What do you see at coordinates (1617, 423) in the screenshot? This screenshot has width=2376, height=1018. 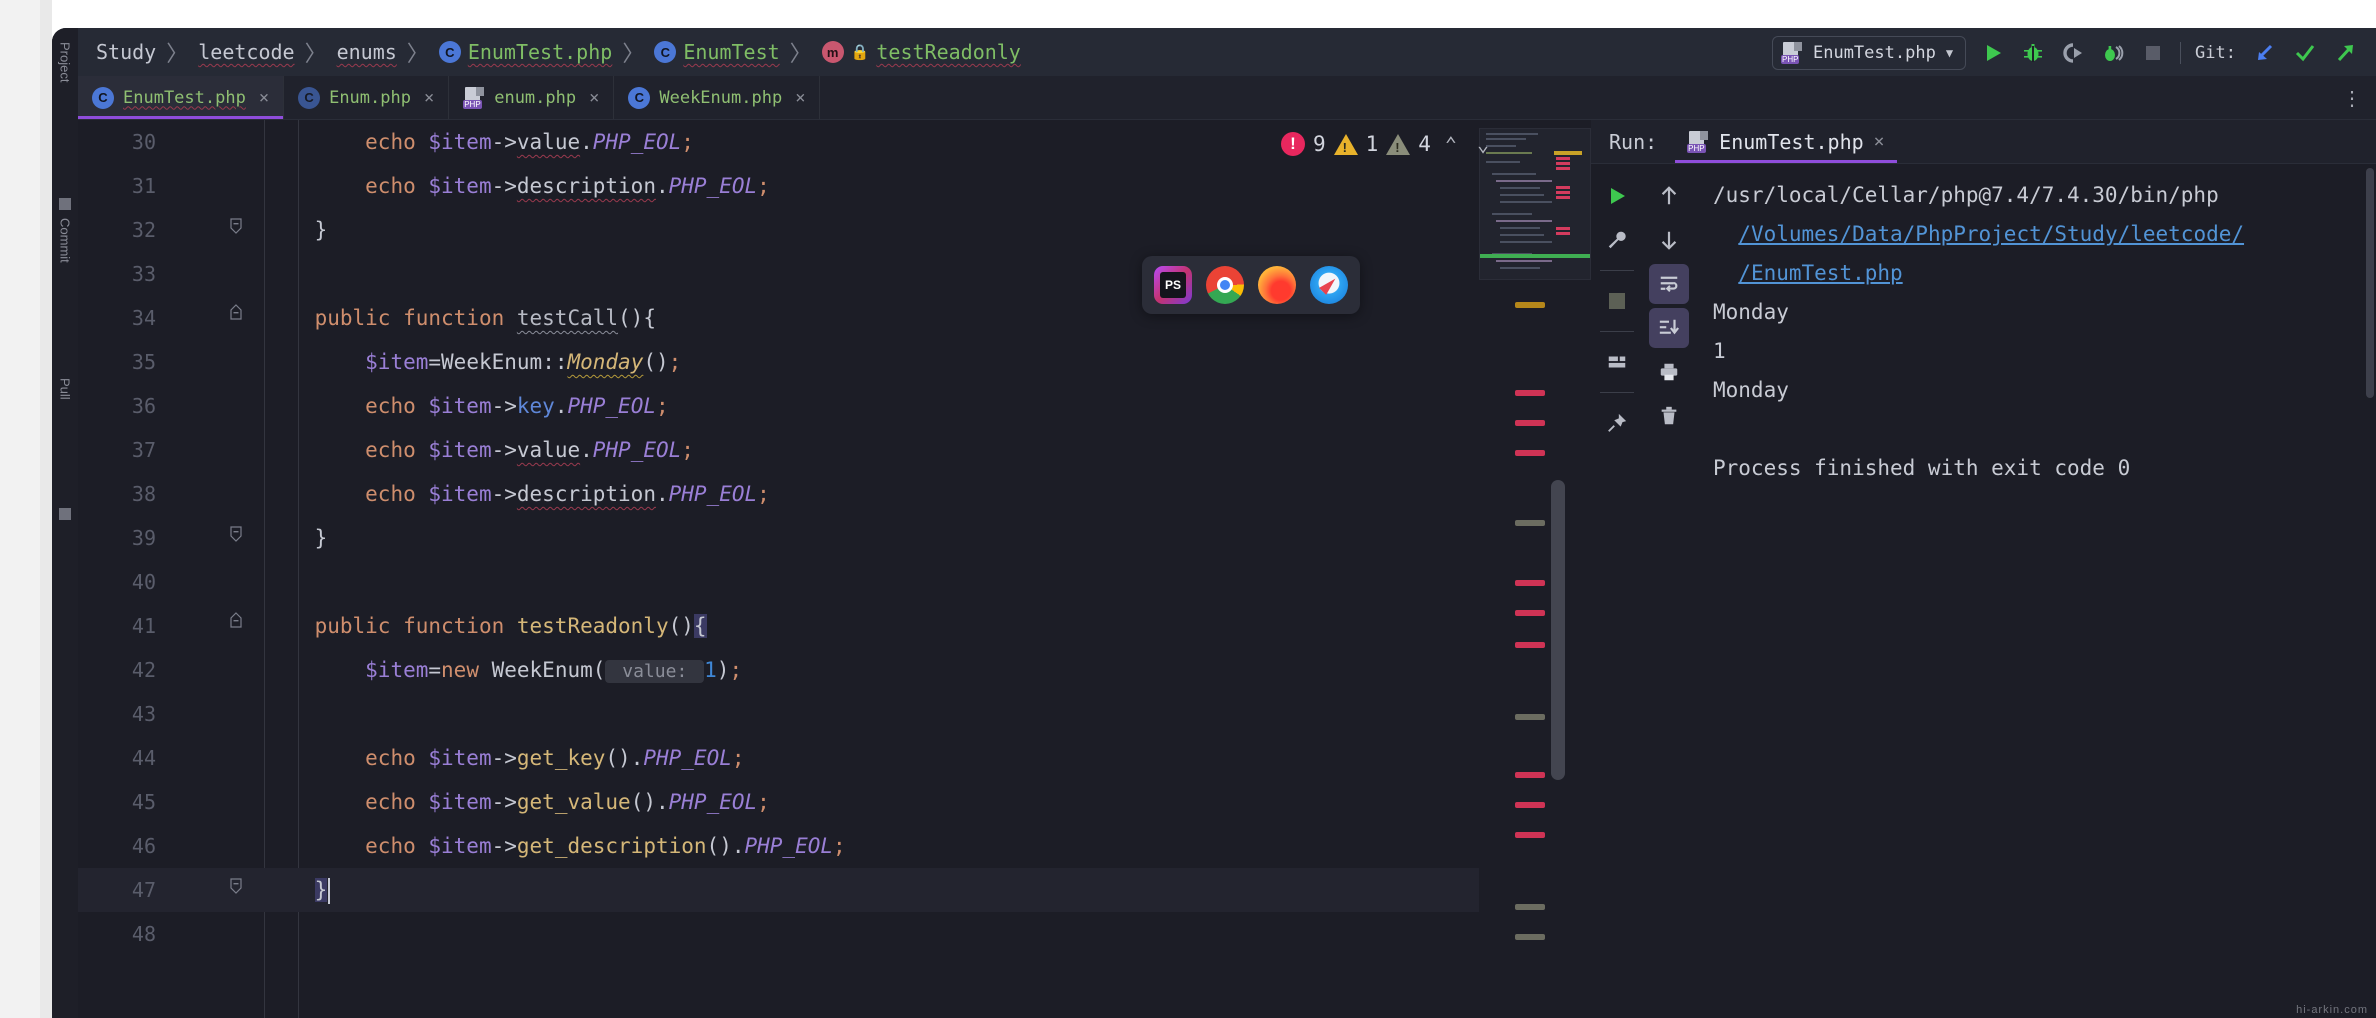 I see `pin-tab-button` at bounding box center [1617, 423].